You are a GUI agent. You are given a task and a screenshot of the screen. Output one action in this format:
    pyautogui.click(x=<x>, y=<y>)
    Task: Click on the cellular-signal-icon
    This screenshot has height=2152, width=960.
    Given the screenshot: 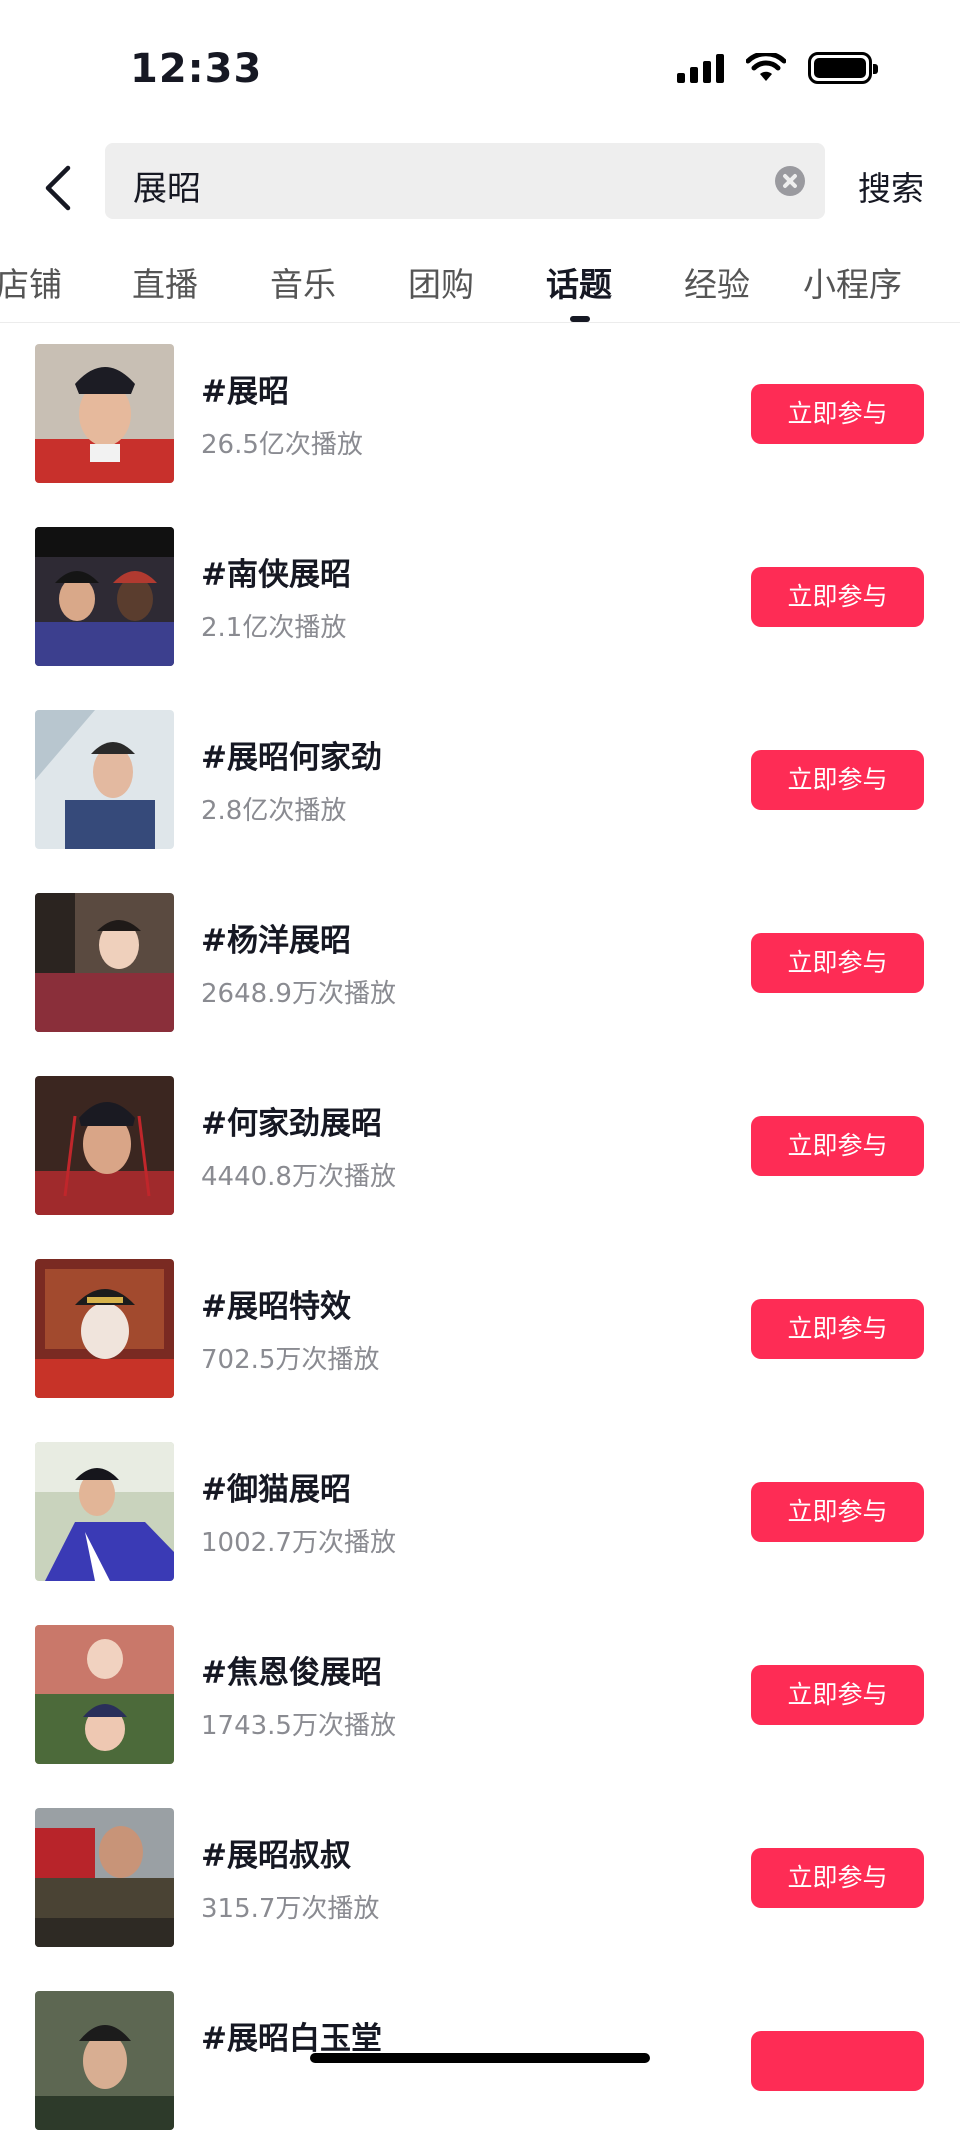 What is the action you would take?
    pyautogui.click(x=700, y=68)
    